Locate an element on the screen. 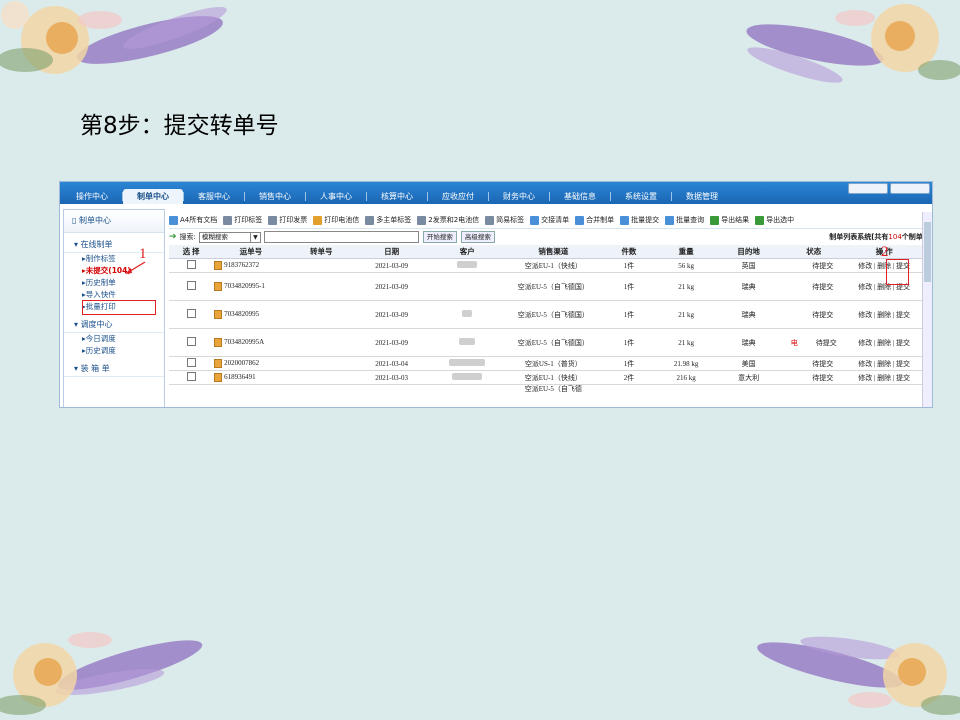 The height and width of the screenshot is (720, 960). toolbar-button: 打印电池信 is located at coordinates (336, 220).